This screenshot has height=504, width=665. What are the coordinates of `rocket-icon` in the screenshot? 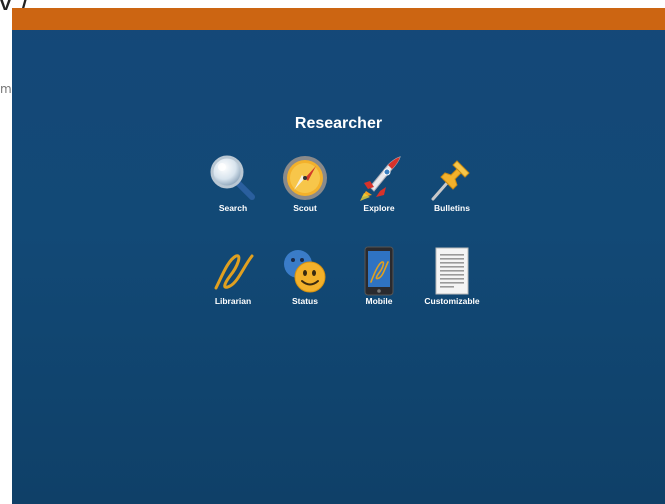 It's located at (380, 178).